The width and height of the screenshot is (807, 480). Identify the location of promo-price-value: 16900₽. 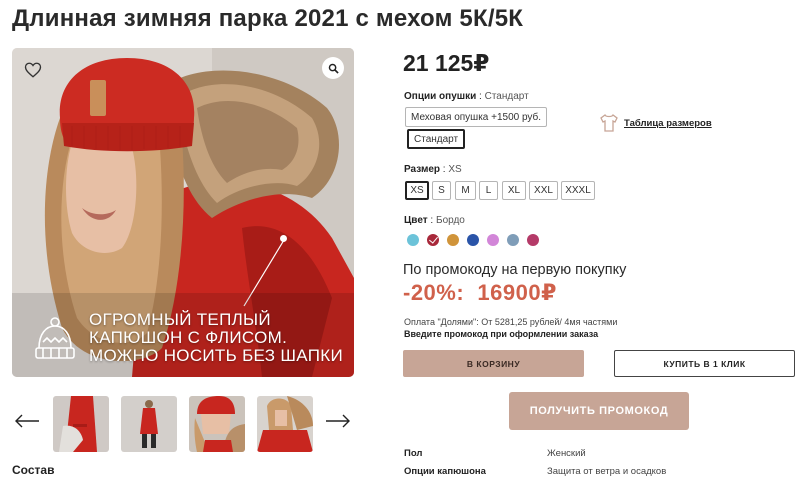
(517, 292).